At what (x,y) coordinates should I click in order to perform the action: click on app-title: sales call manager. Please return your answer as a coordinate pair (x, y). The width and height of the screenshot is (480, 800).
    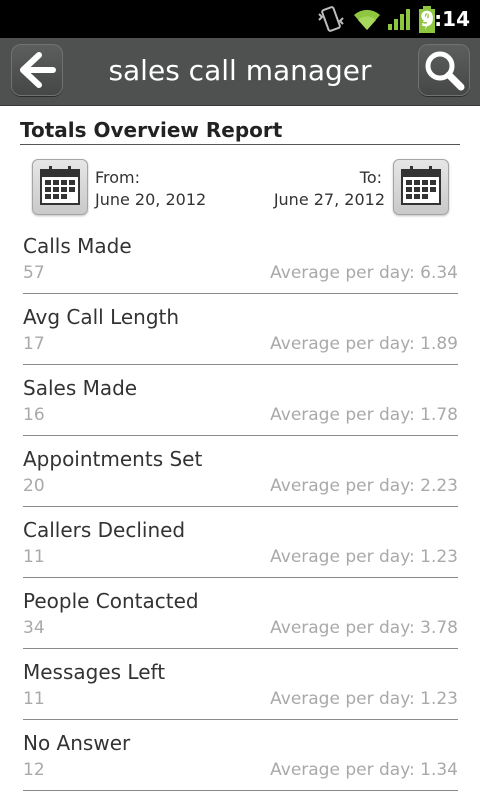
    Looking at the image, I should click on (240, 70).